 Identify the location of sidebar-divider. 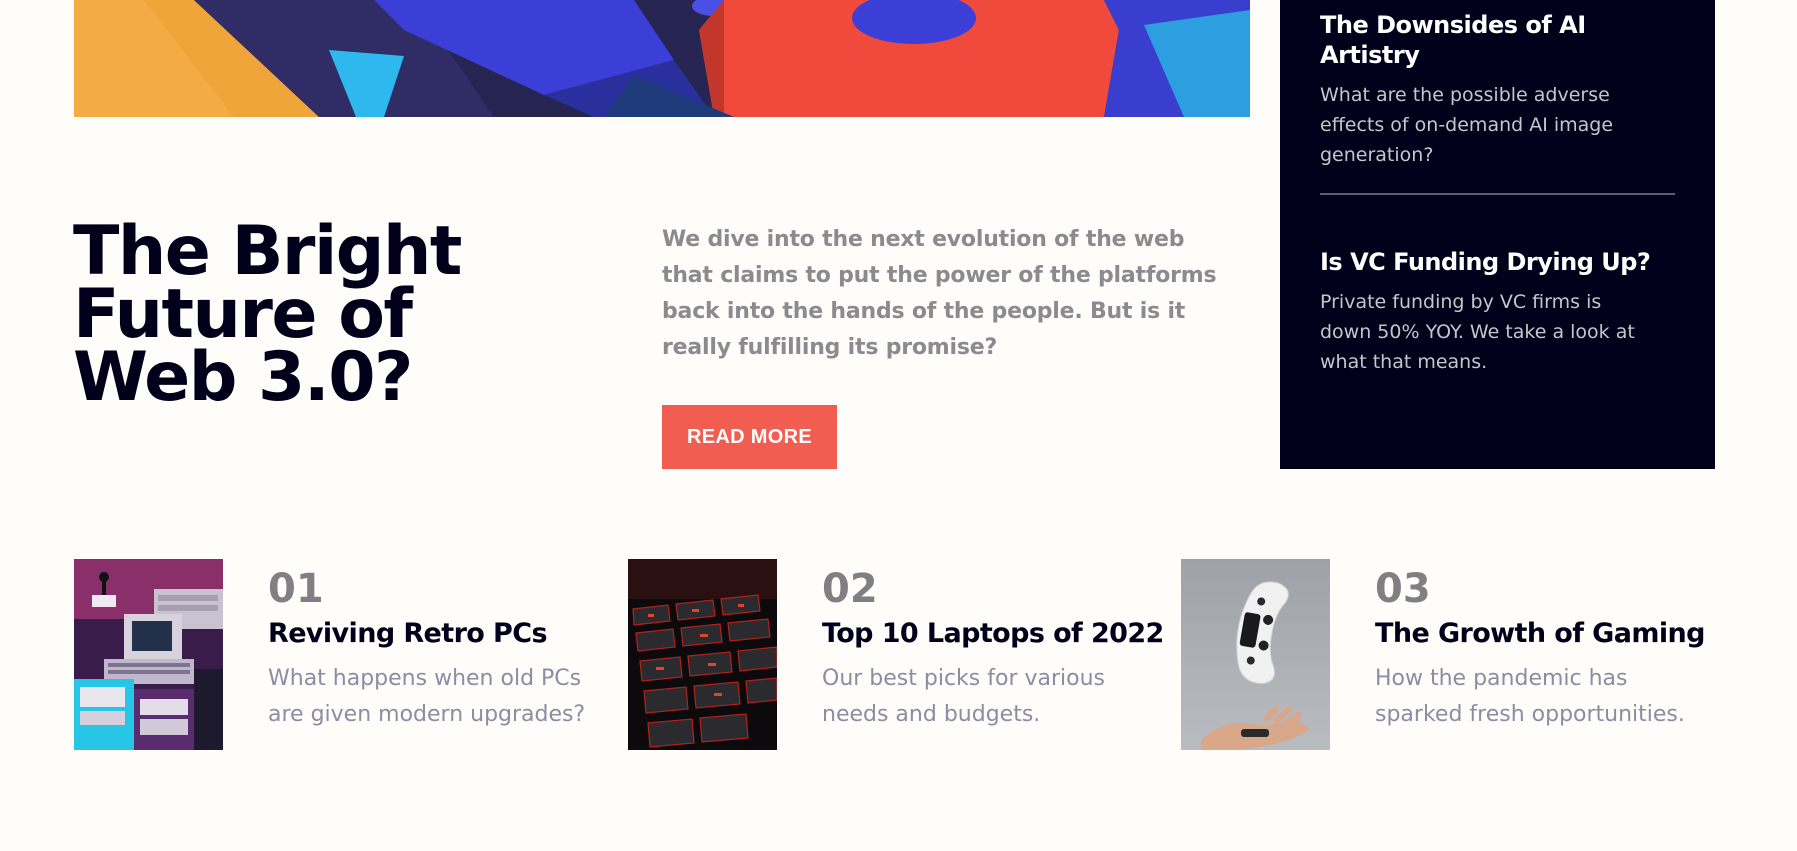
(1497, 194).